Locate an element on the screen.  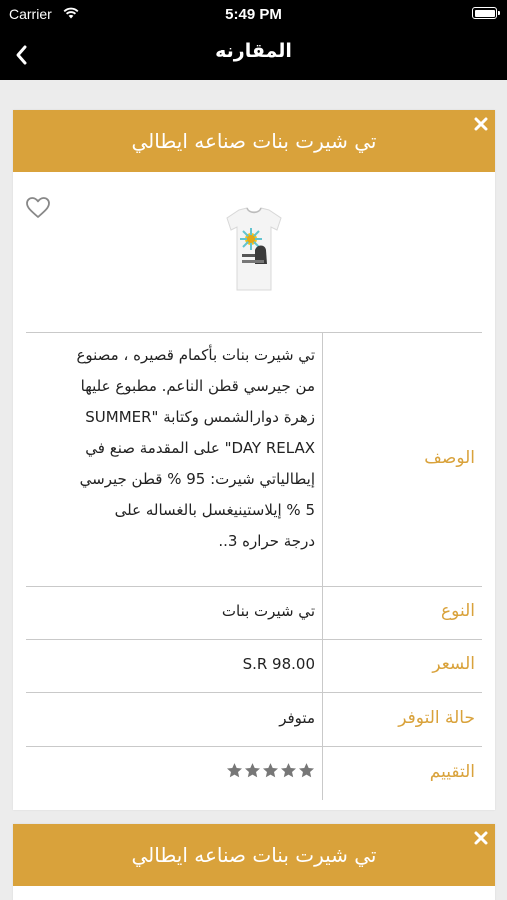
rating-label: التقييم is located at coordinates (452, 772).